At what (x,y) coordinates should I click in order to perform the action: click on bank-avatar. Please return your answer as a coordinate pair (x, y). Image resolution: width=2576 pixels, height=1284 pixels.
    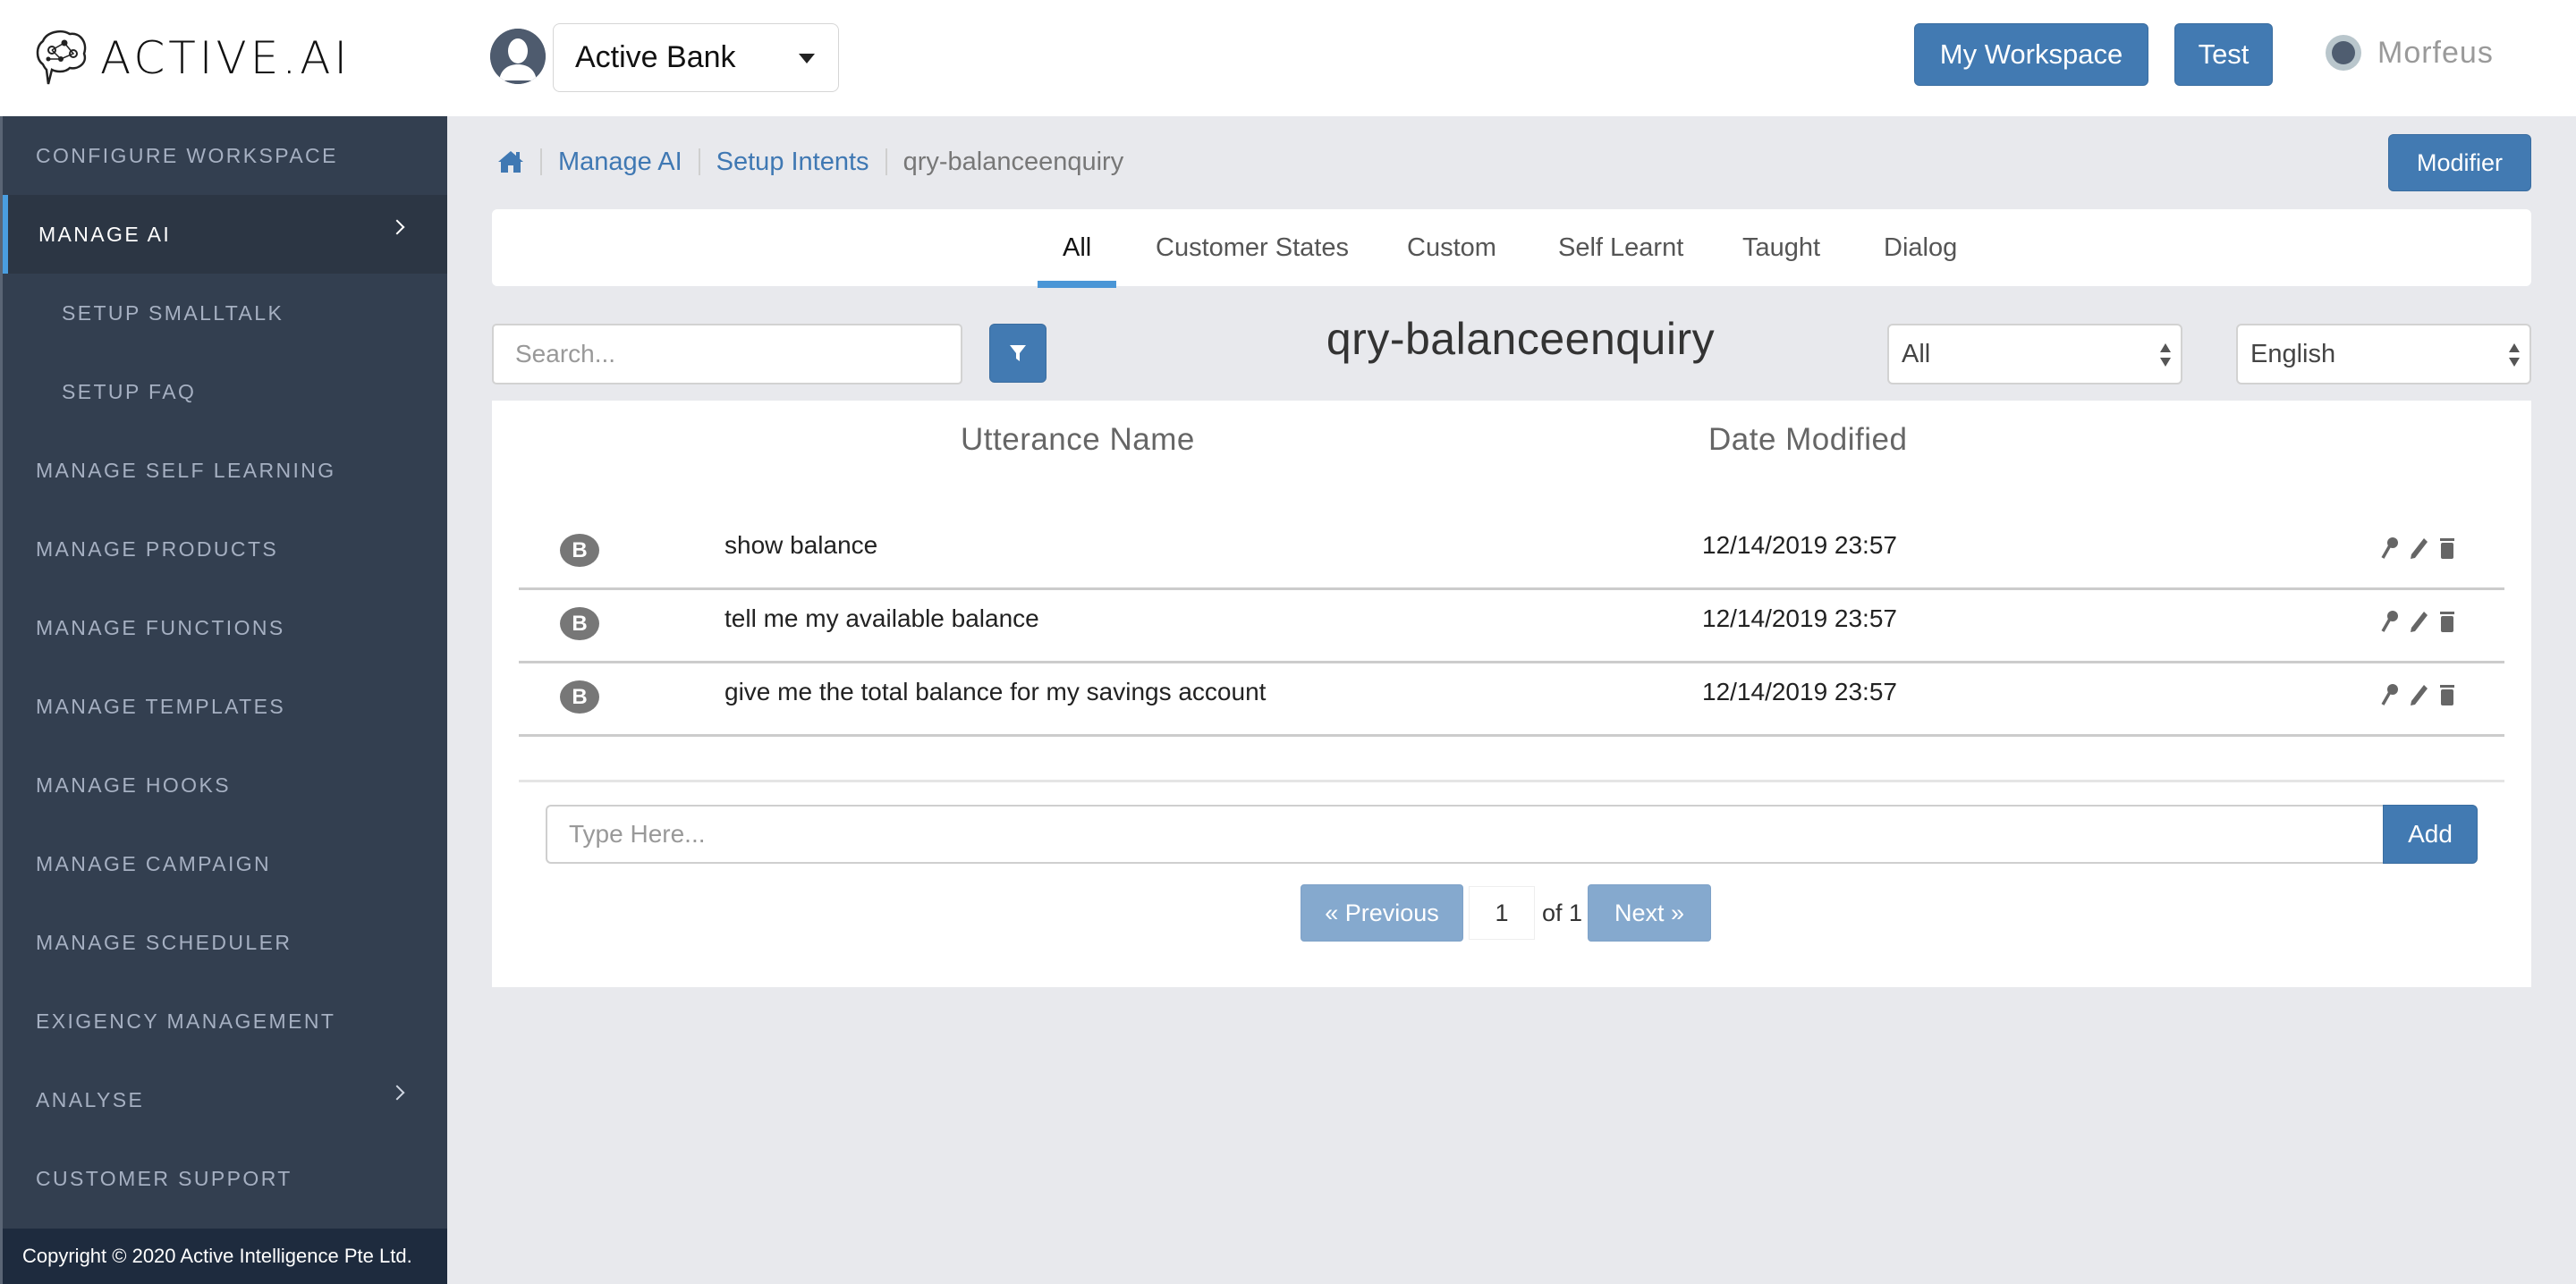
    Looking at the image, I should click on (518, 57).